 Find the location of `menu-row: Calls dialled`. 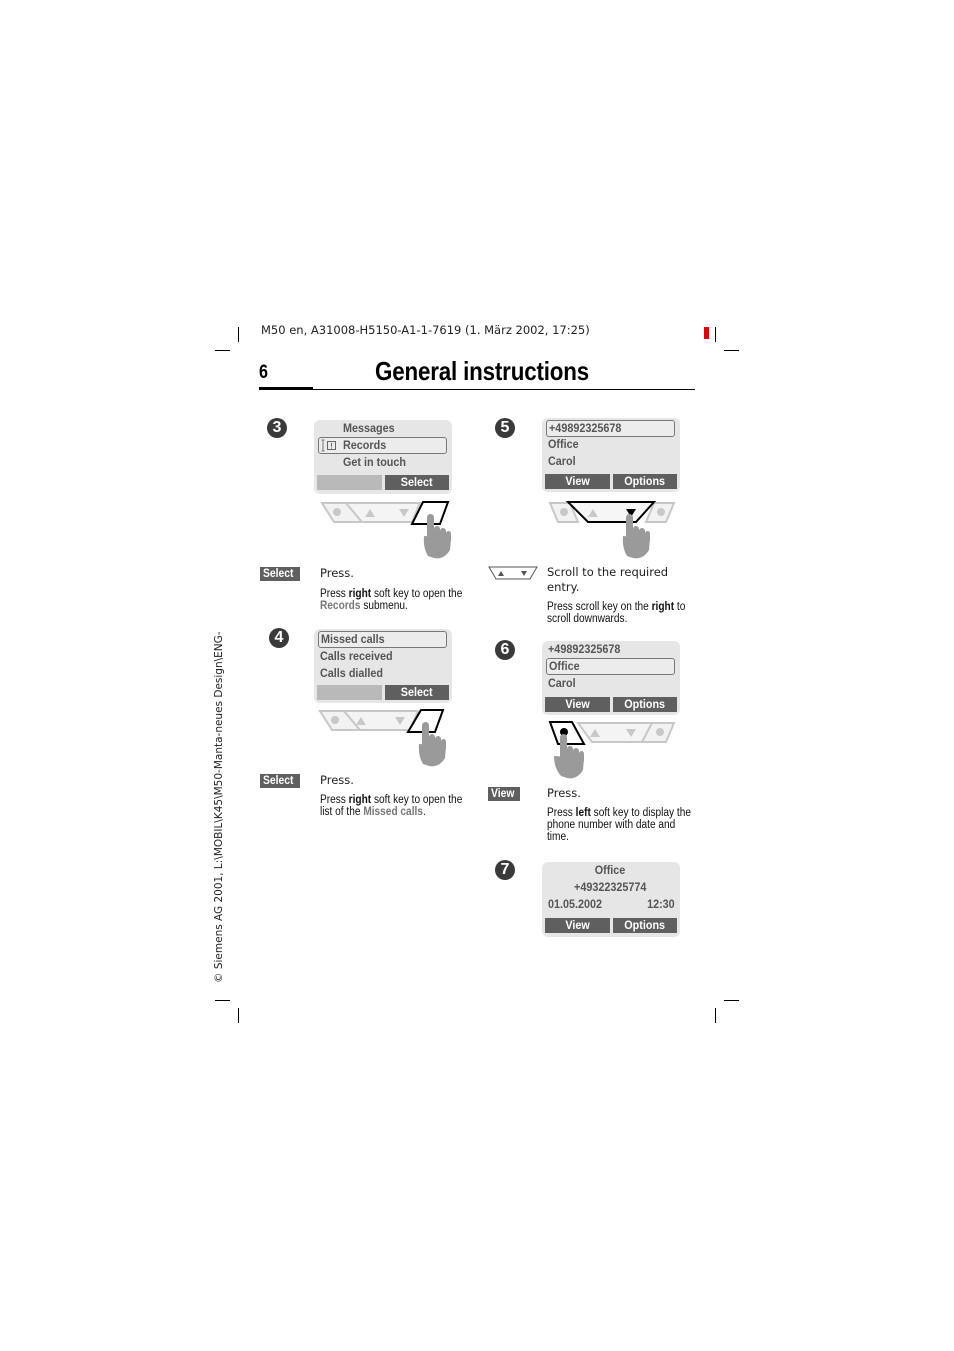

menu-row: Calls dialled is located at coordinates (352, 673).